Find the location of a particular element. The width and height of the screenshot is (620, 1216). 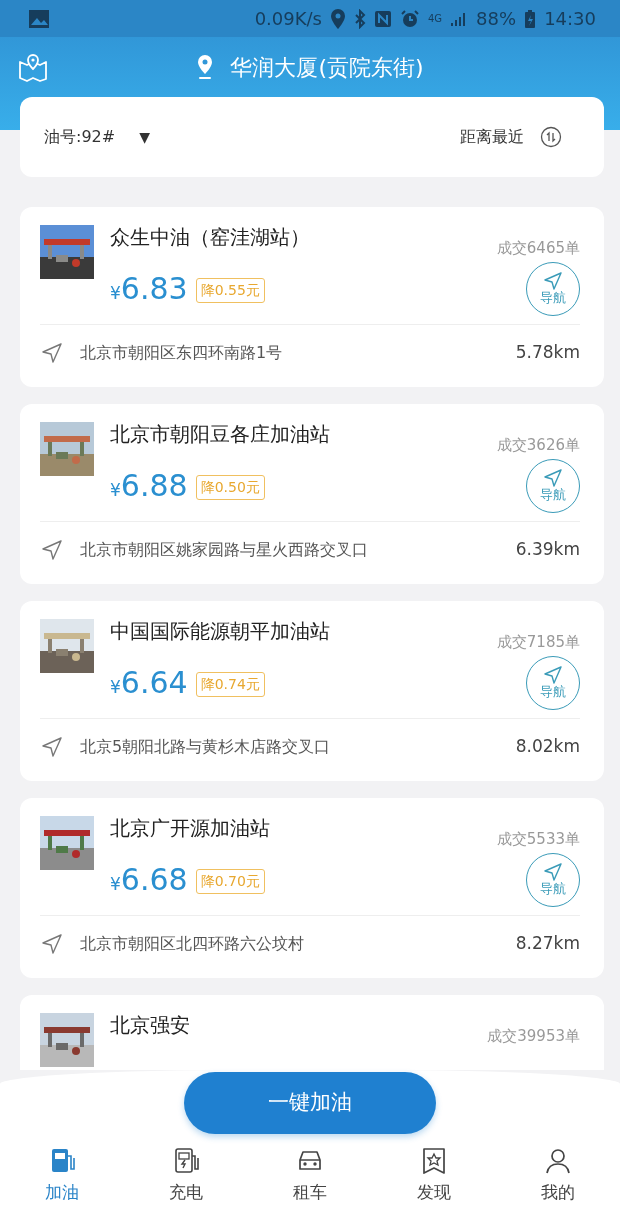

network-type: 4G is located at coordinates (435, 19).